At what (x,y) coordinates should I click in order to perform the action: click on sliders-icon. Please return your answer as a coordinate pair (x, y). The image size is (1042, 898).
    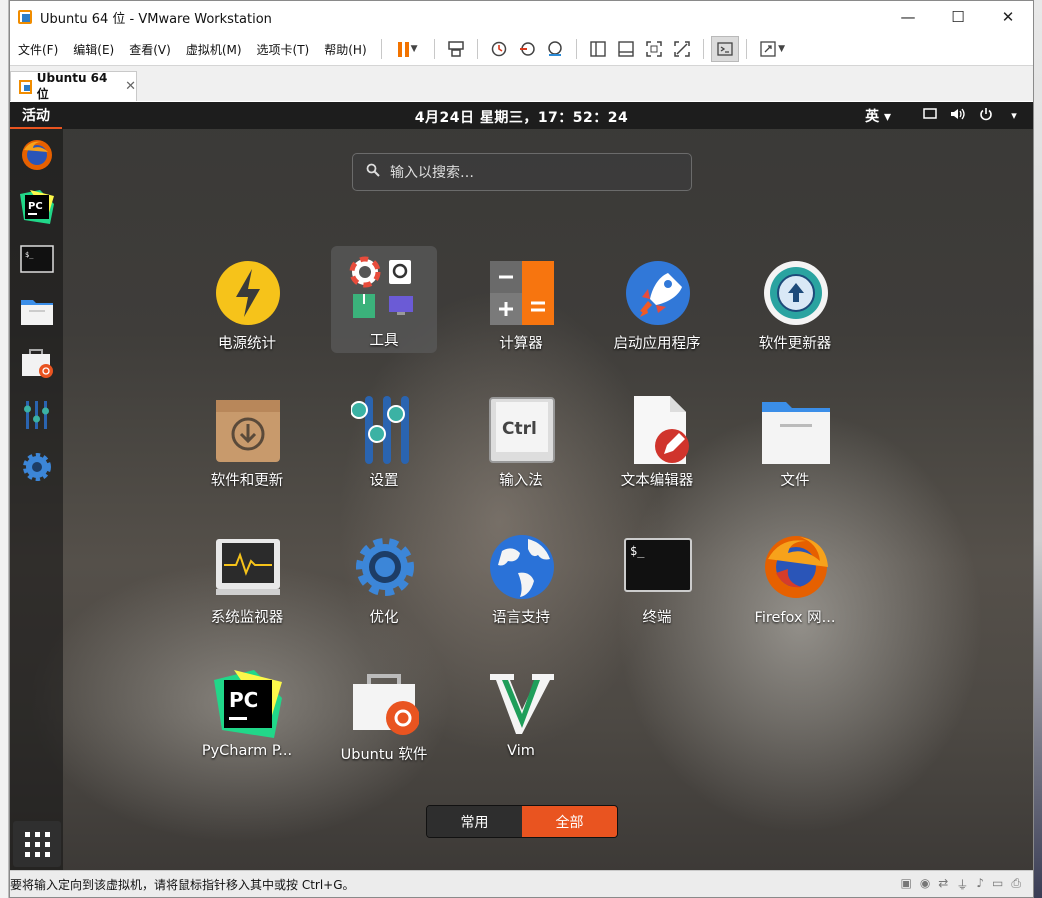
    Looking at the image, I should click on (36, 415).